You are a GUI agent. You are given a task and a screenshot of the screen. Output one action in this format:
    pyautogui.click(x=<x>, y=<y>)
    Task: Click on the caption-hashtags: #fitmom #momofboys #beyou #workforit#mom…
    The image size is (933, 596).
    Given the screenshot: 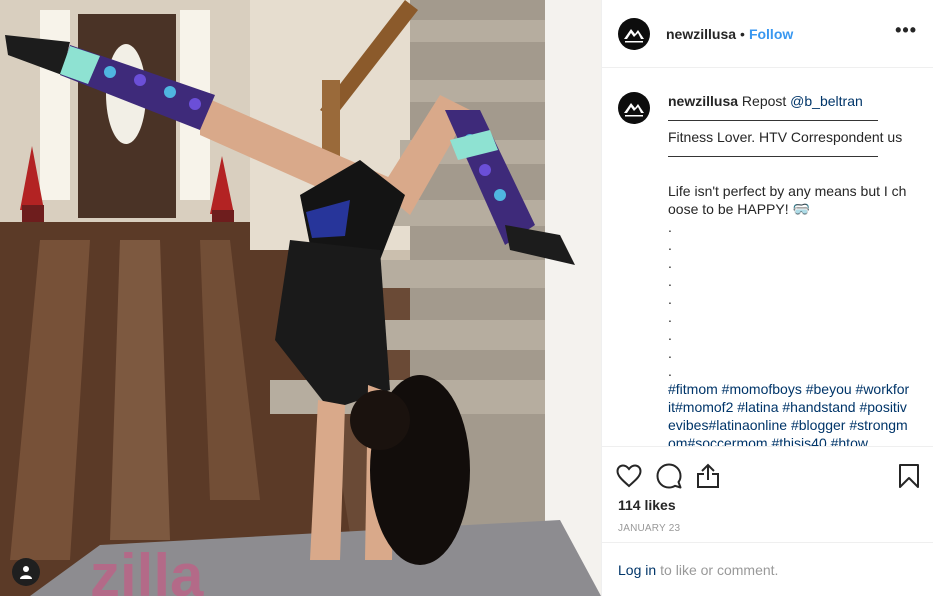 What is the action you would take?
    pyautogui.click(x=790, y=413)
    